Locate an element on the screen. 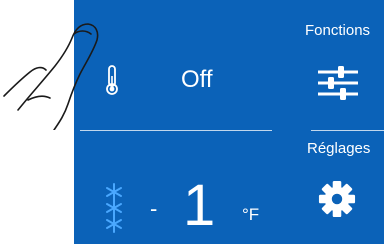 The height and width of the screenshot is (244, 384). functions-label: Fonctions is located at coordinates (337, 30).